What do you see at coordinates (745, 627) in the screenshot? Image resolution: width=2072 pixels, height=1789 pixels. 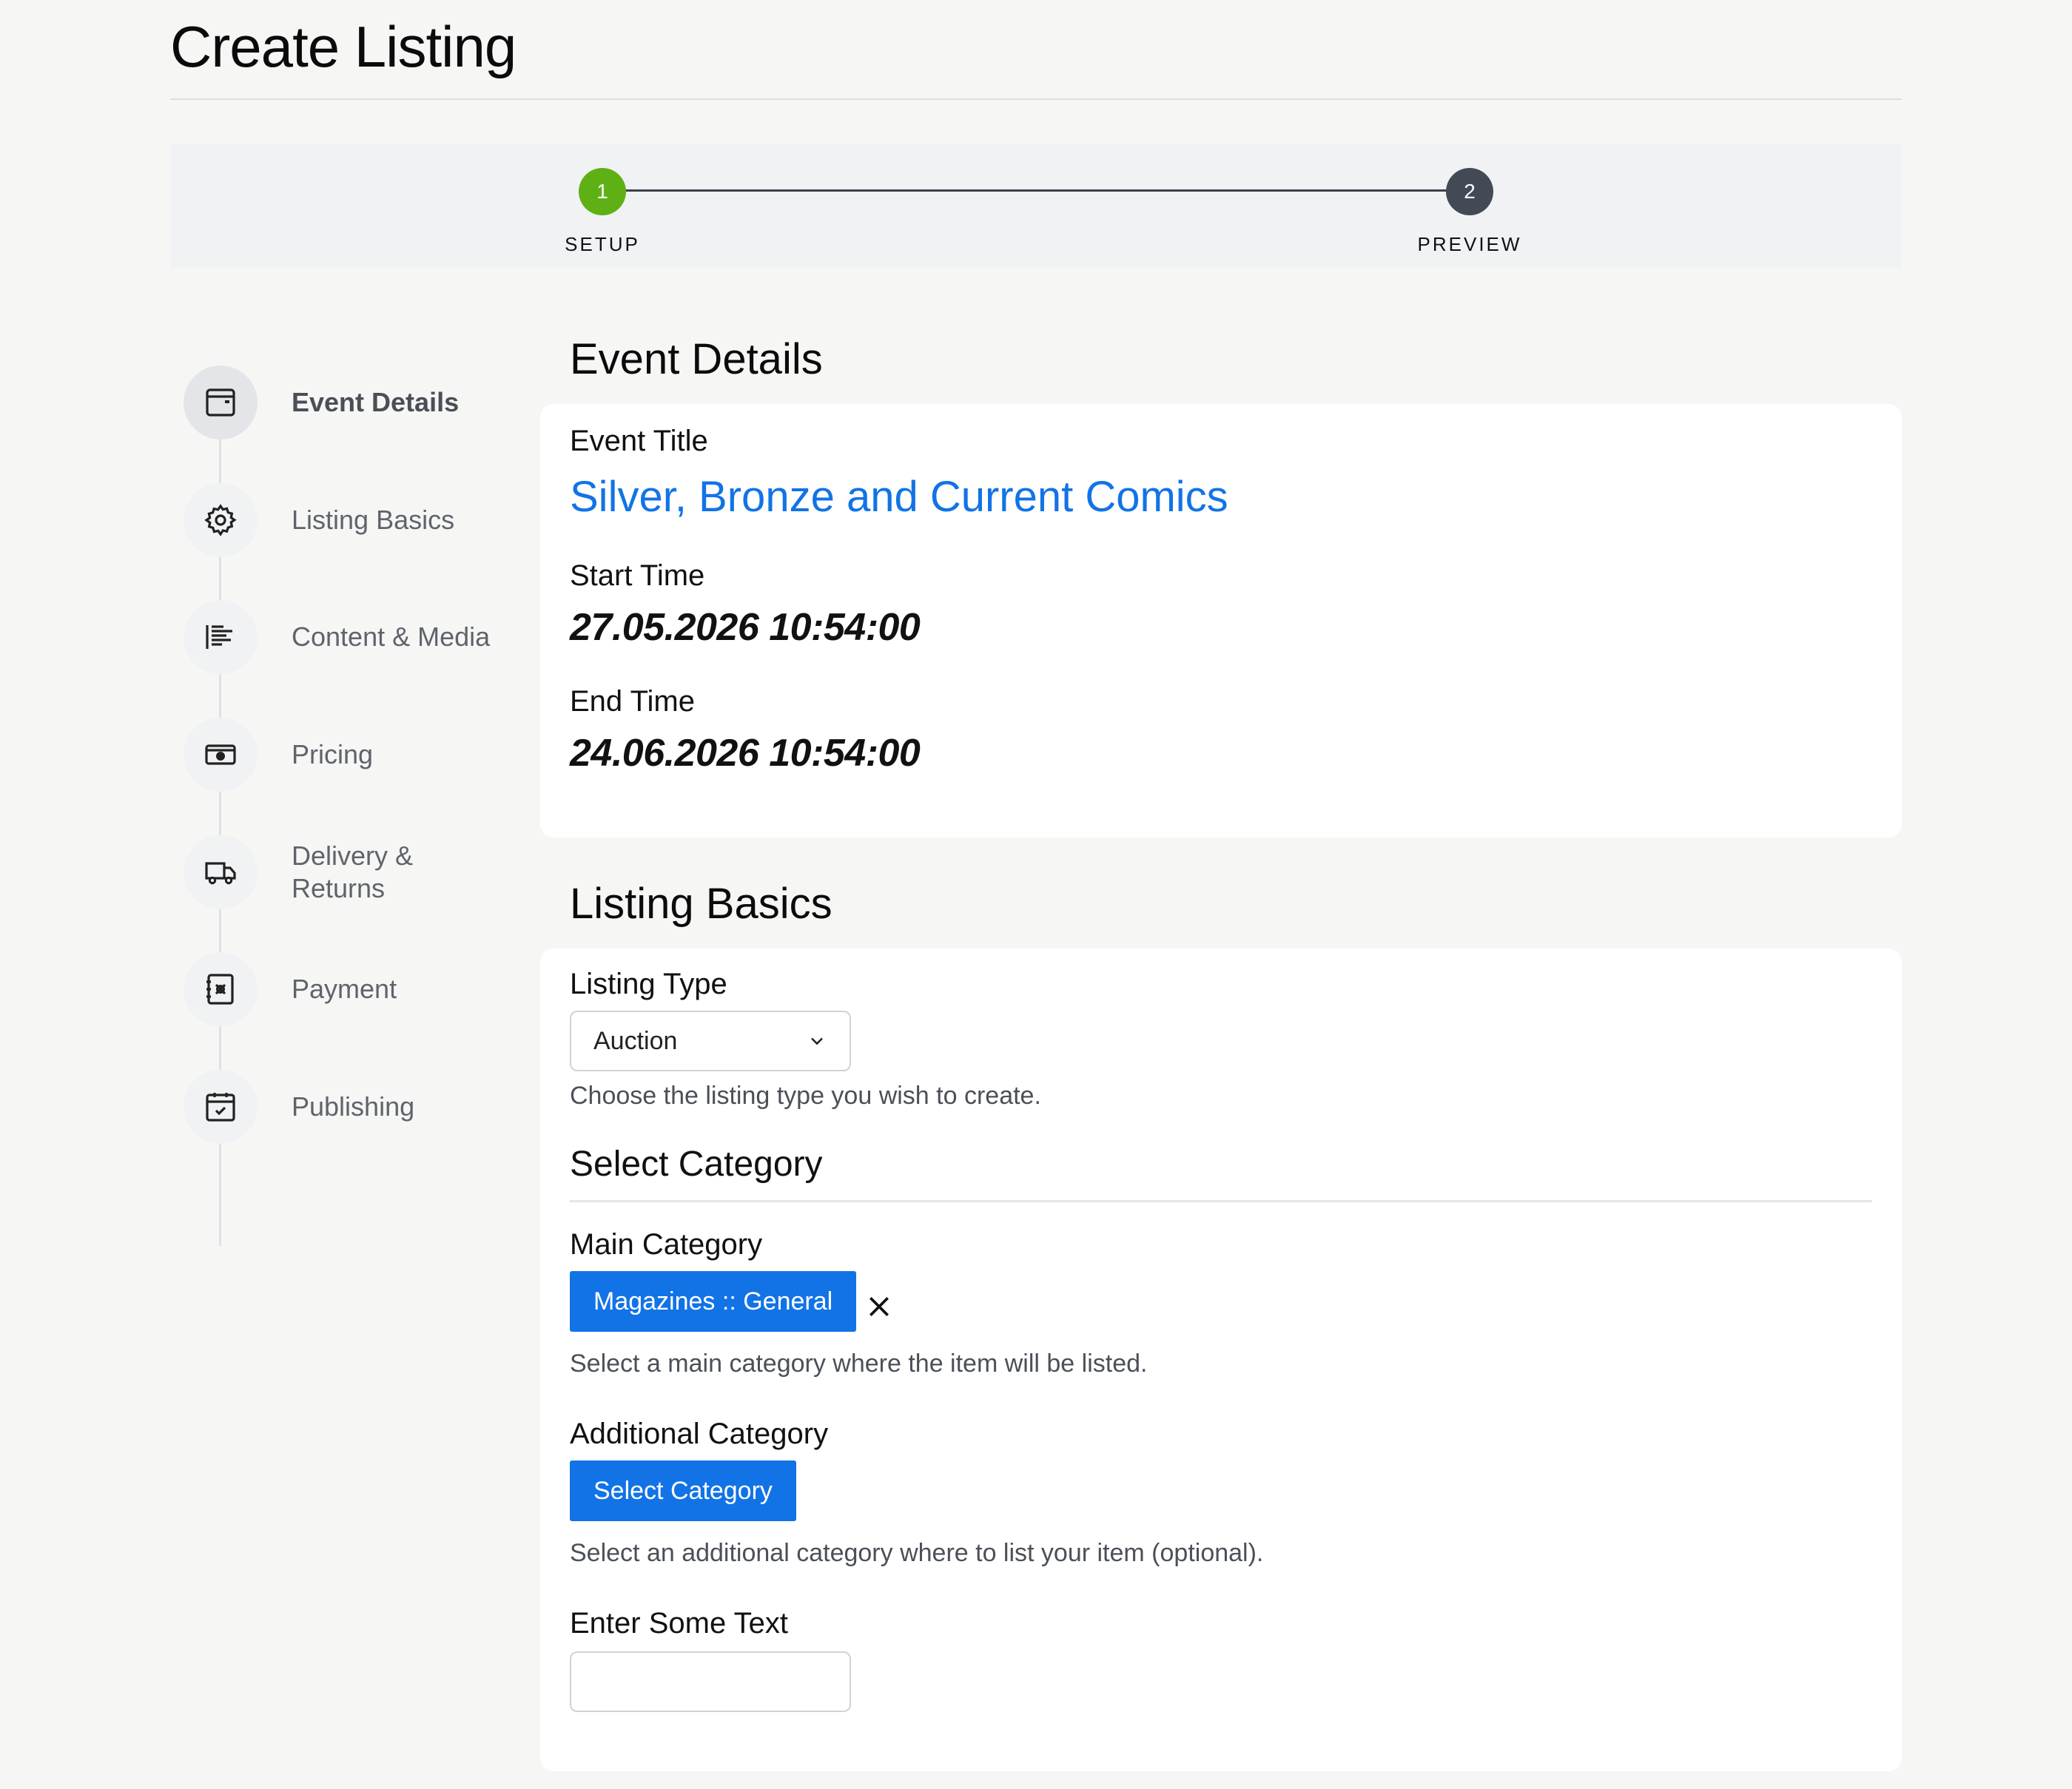 I see `start-time-value: 27.05.2026 10:54:00` at bounding box center [745, 627].